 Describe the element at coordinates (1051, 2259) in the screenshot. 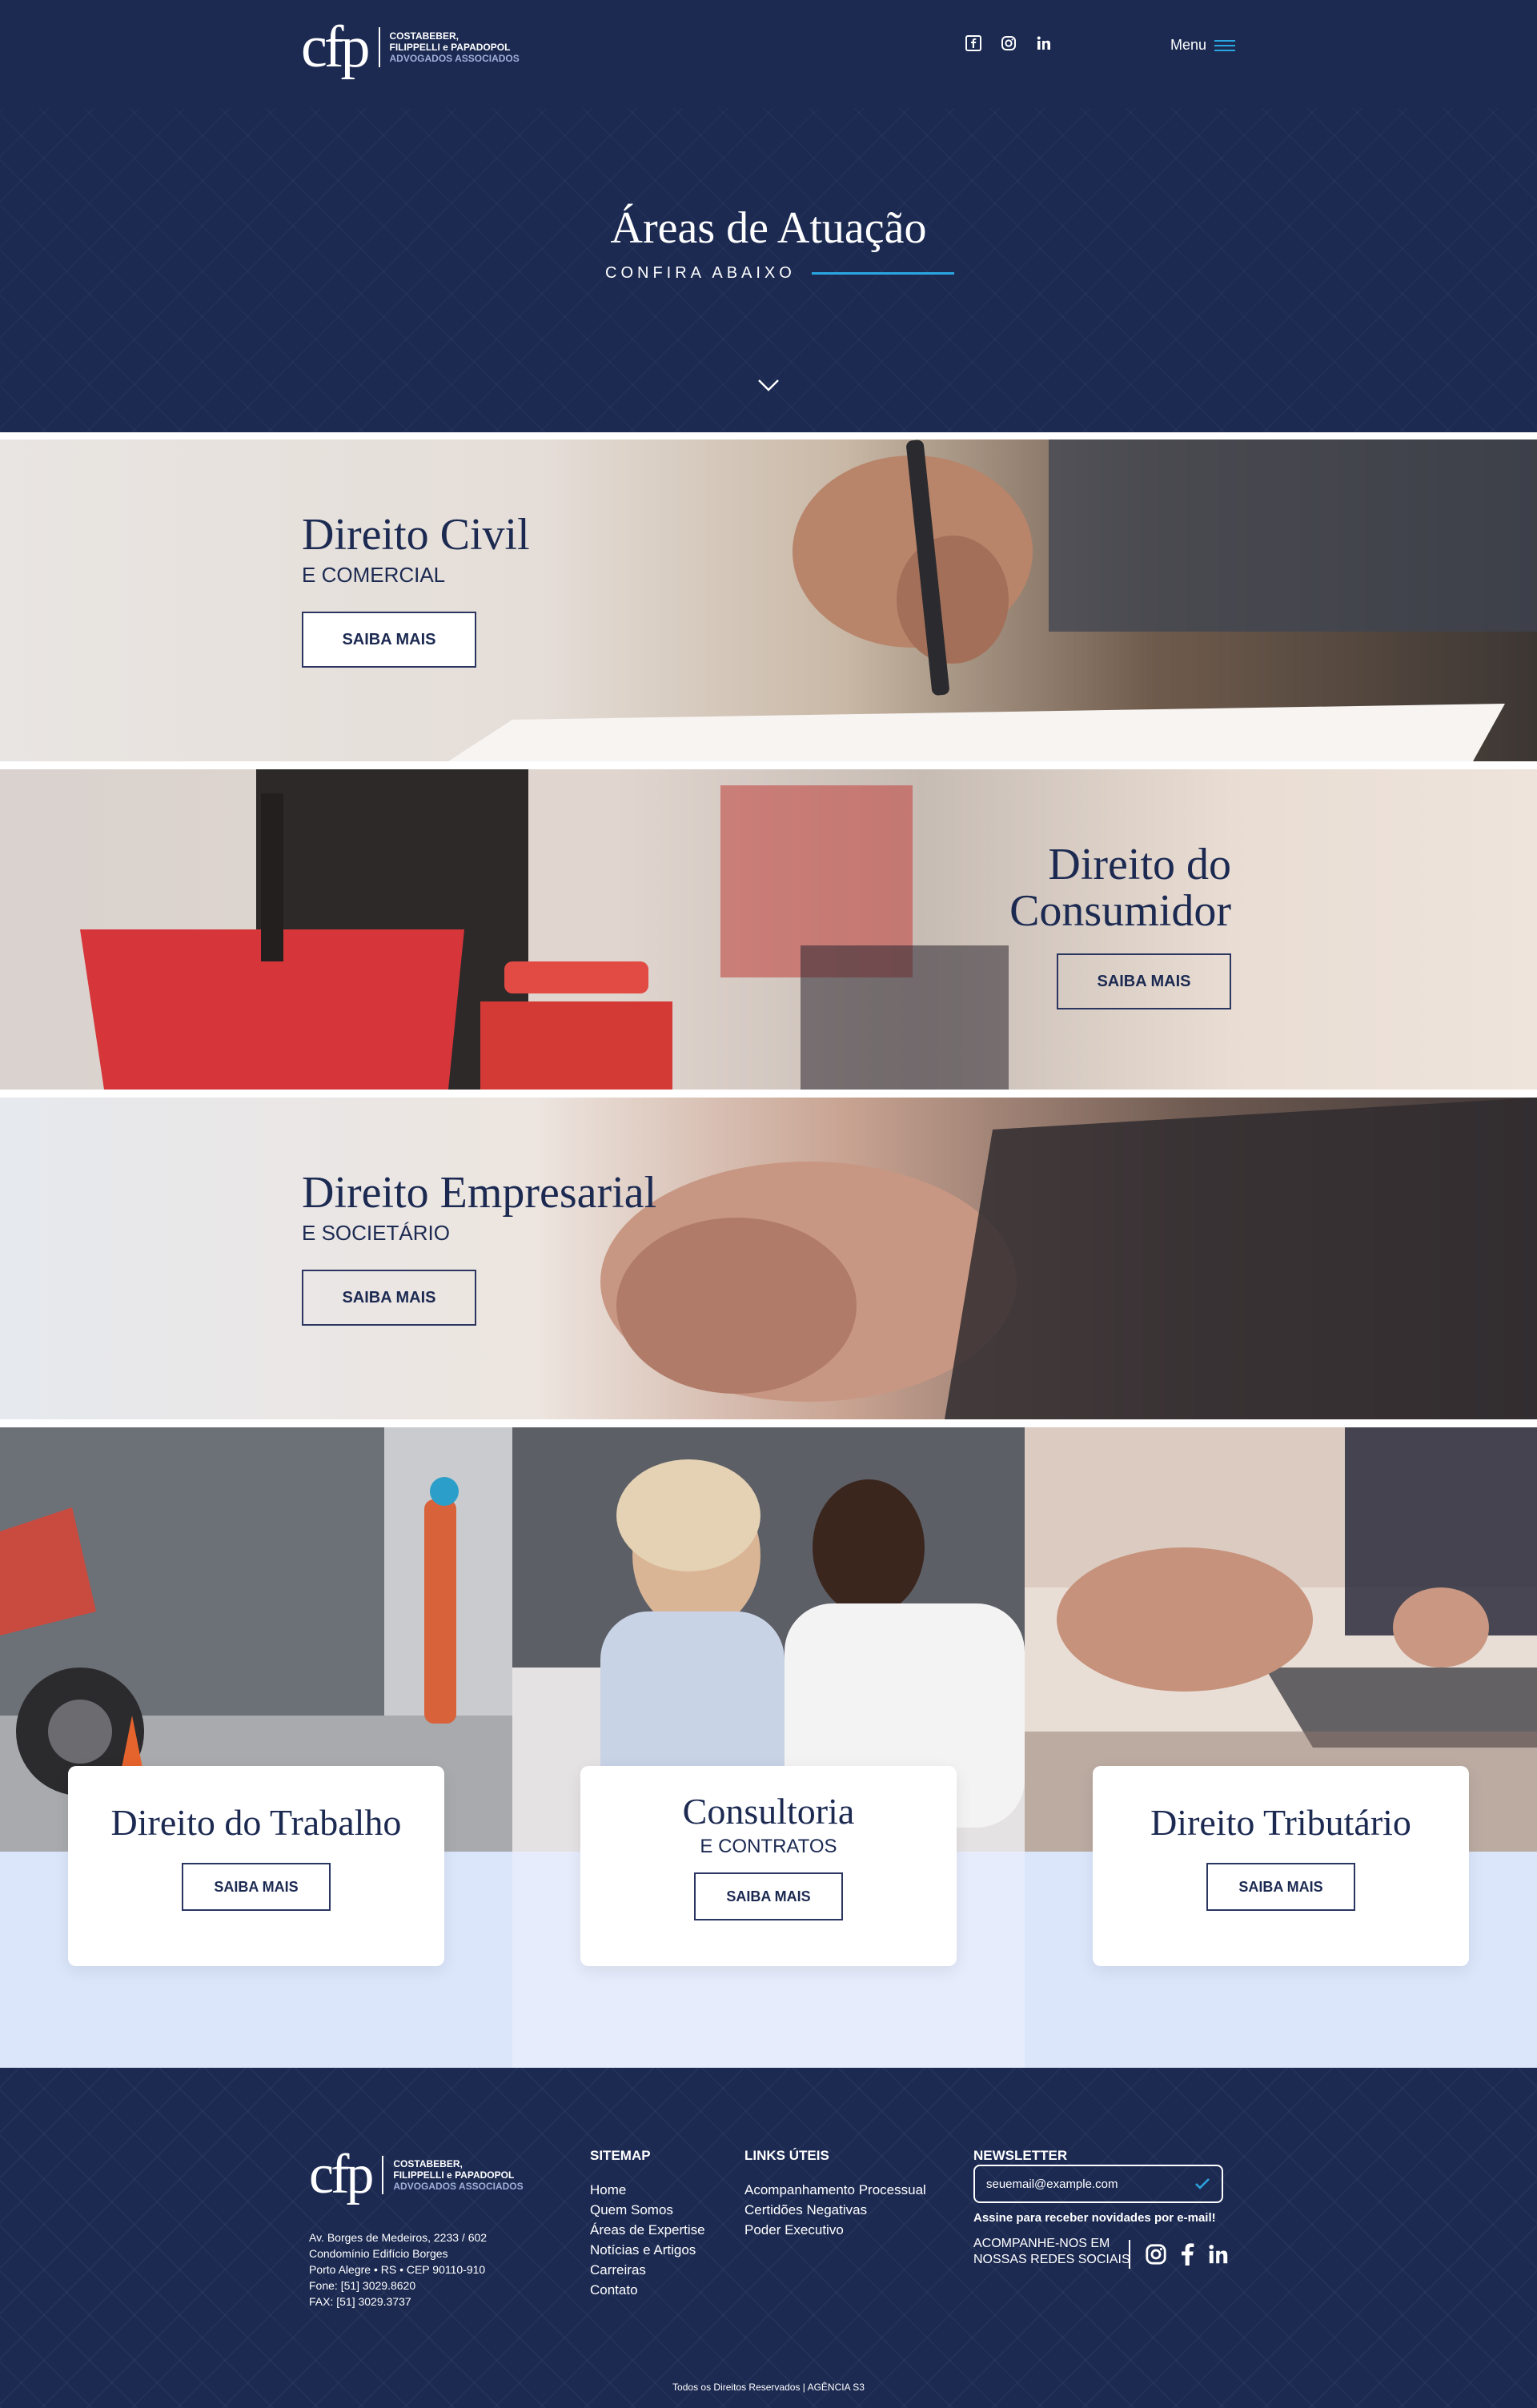

I see `follow-line-2: NOSSAS REDES SOCIAIS` at that location.